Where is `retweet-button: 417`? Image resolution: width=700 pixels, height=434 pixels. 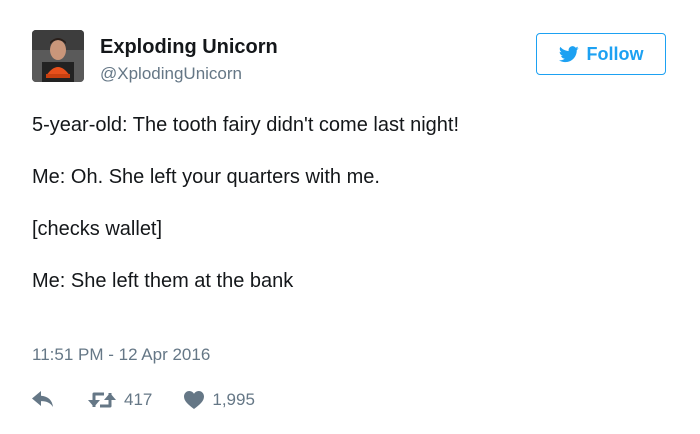
retweet-button: 417 is located at coordinates (120, 400).